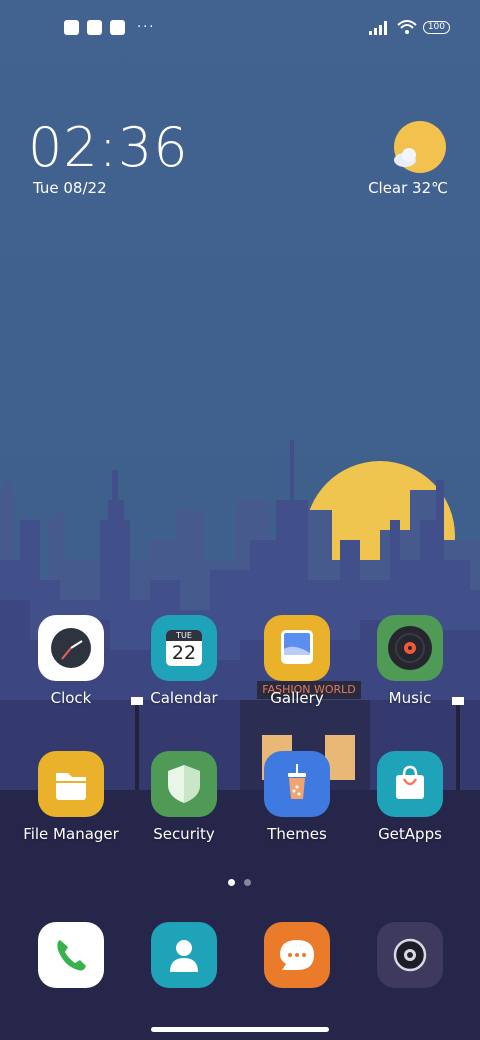 The width and height of the screenshot is (480, 1040). I want to click on phone-icon, so click(71, 955).